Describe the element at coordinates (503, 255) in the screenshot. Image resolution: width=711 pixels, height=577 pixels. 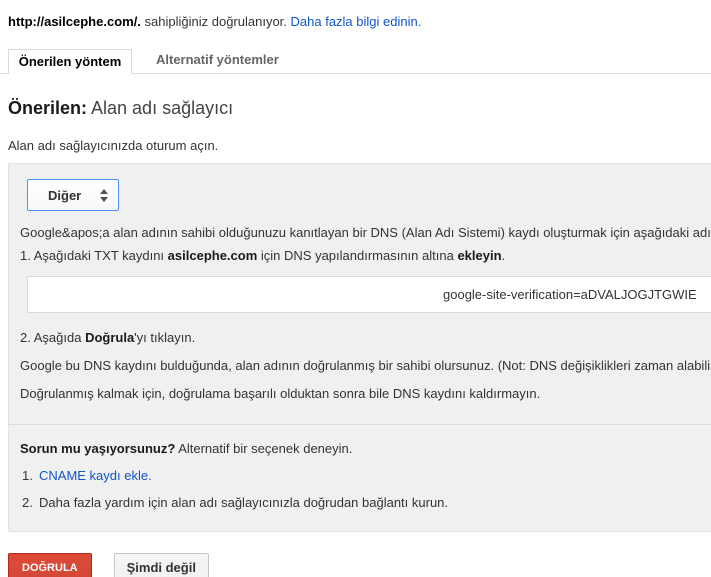
I see `step1-post: .` at that location.